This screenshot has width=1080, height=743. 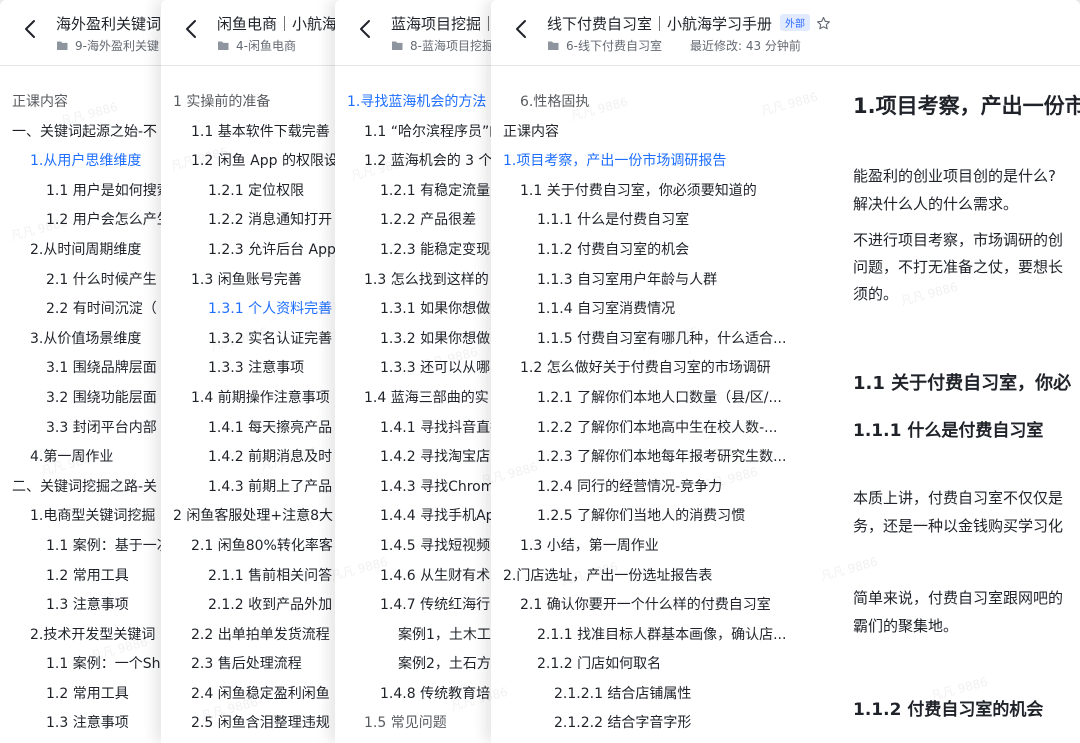 I want to click on toc-item: 2.1.2 门店如何取名, so click(x=656, y=665).